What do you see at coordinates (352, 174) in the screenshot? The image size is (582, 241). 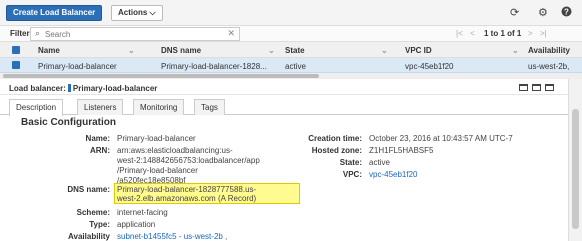 I see `vpc-label: VPC:` at bounding box center [352, 174].